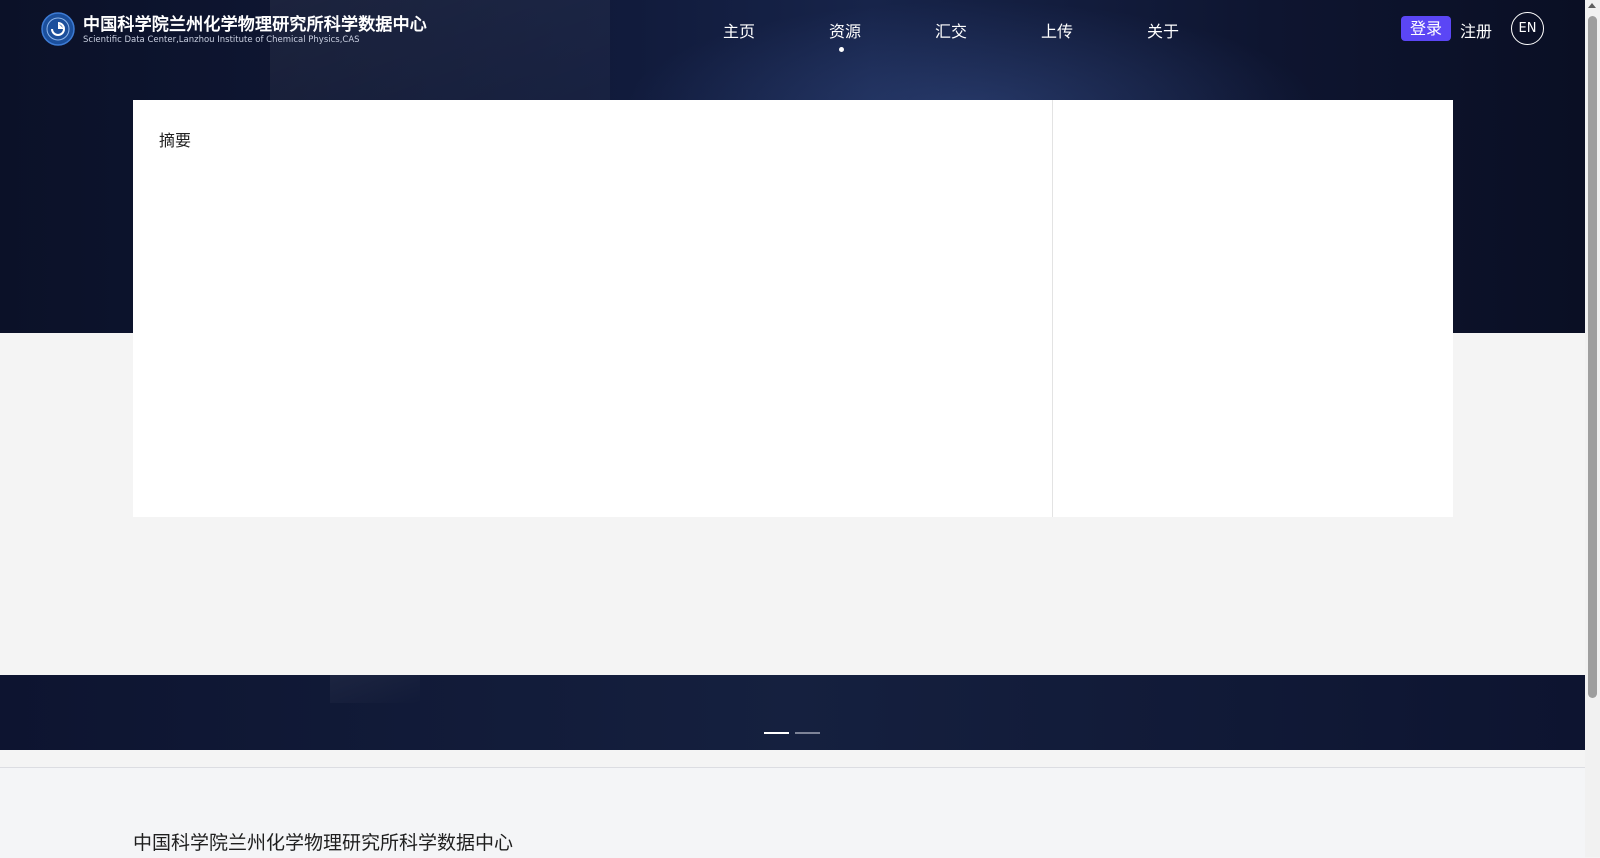 The image size is (1600, 858). I want to click on login-button: 登录, so click(1426, 28).